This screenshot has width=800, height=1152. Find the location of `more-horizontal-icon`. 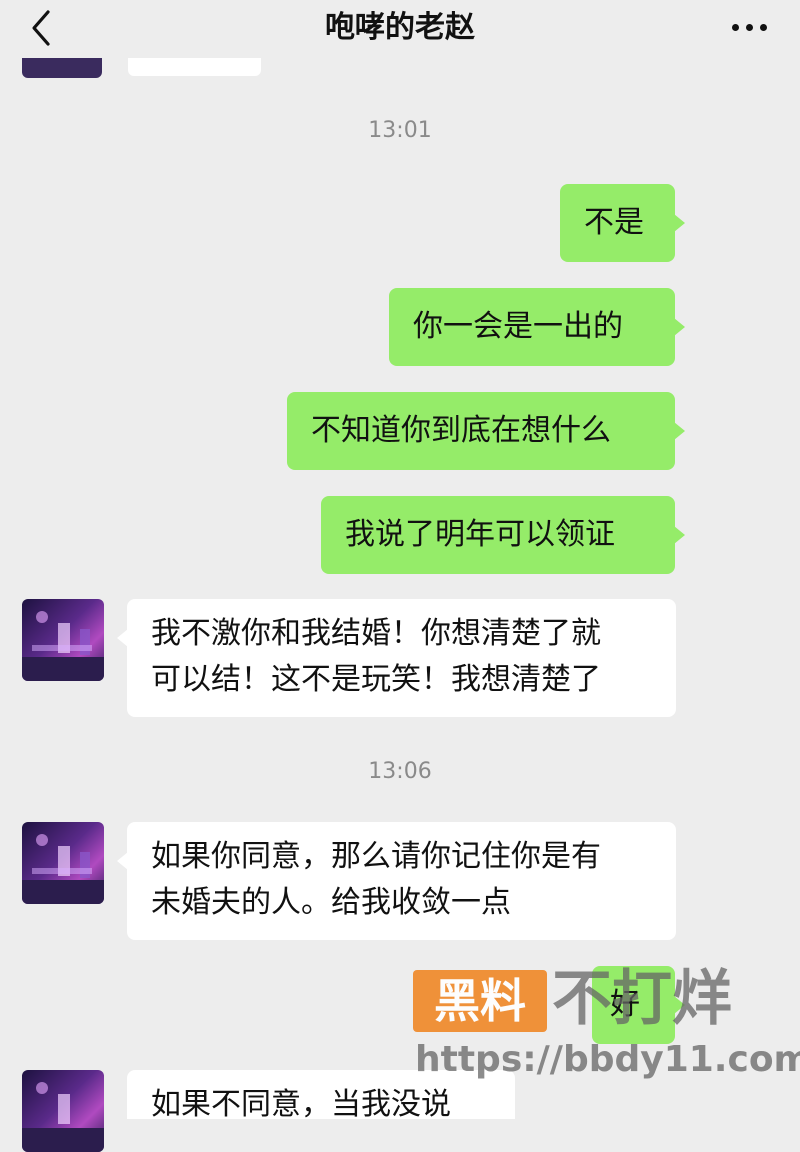

more-horizontal-icon is located at coordinates (735, 27).